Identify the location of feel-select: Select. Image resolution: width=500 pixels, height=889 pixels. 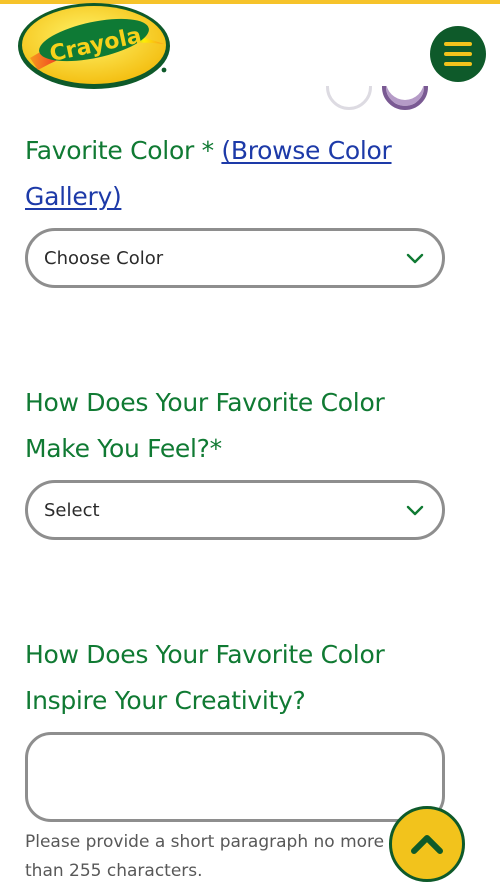
(235, 510).